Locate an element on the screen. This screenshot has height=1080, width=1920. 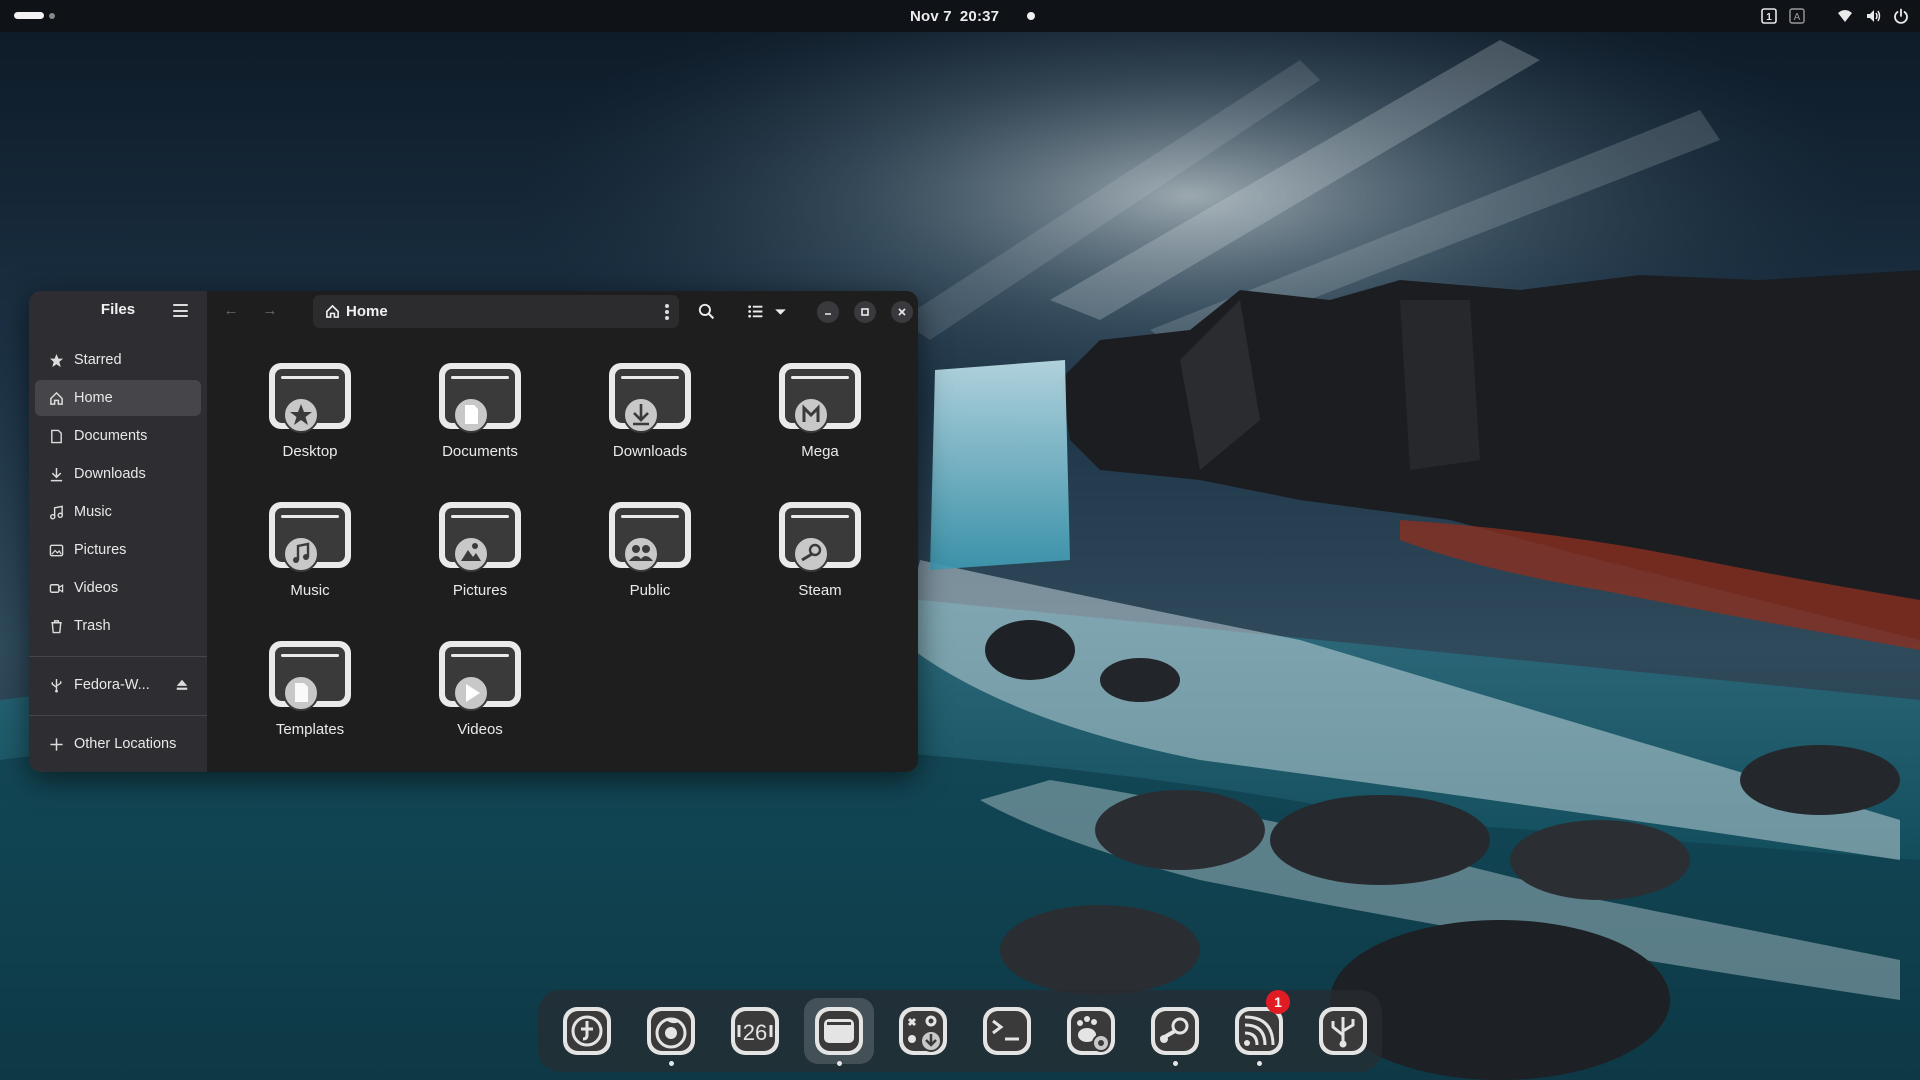
file-label: Downloads is located at coordinates (650, 451).